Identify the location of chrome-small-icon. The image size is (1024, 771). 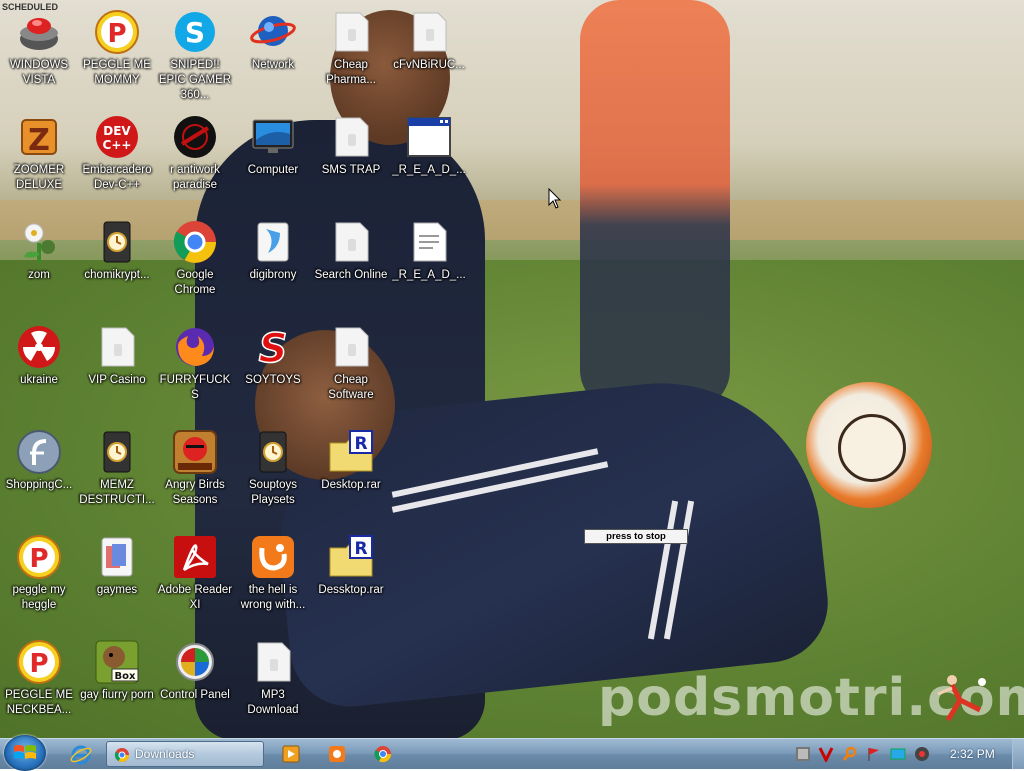
(121, 755).